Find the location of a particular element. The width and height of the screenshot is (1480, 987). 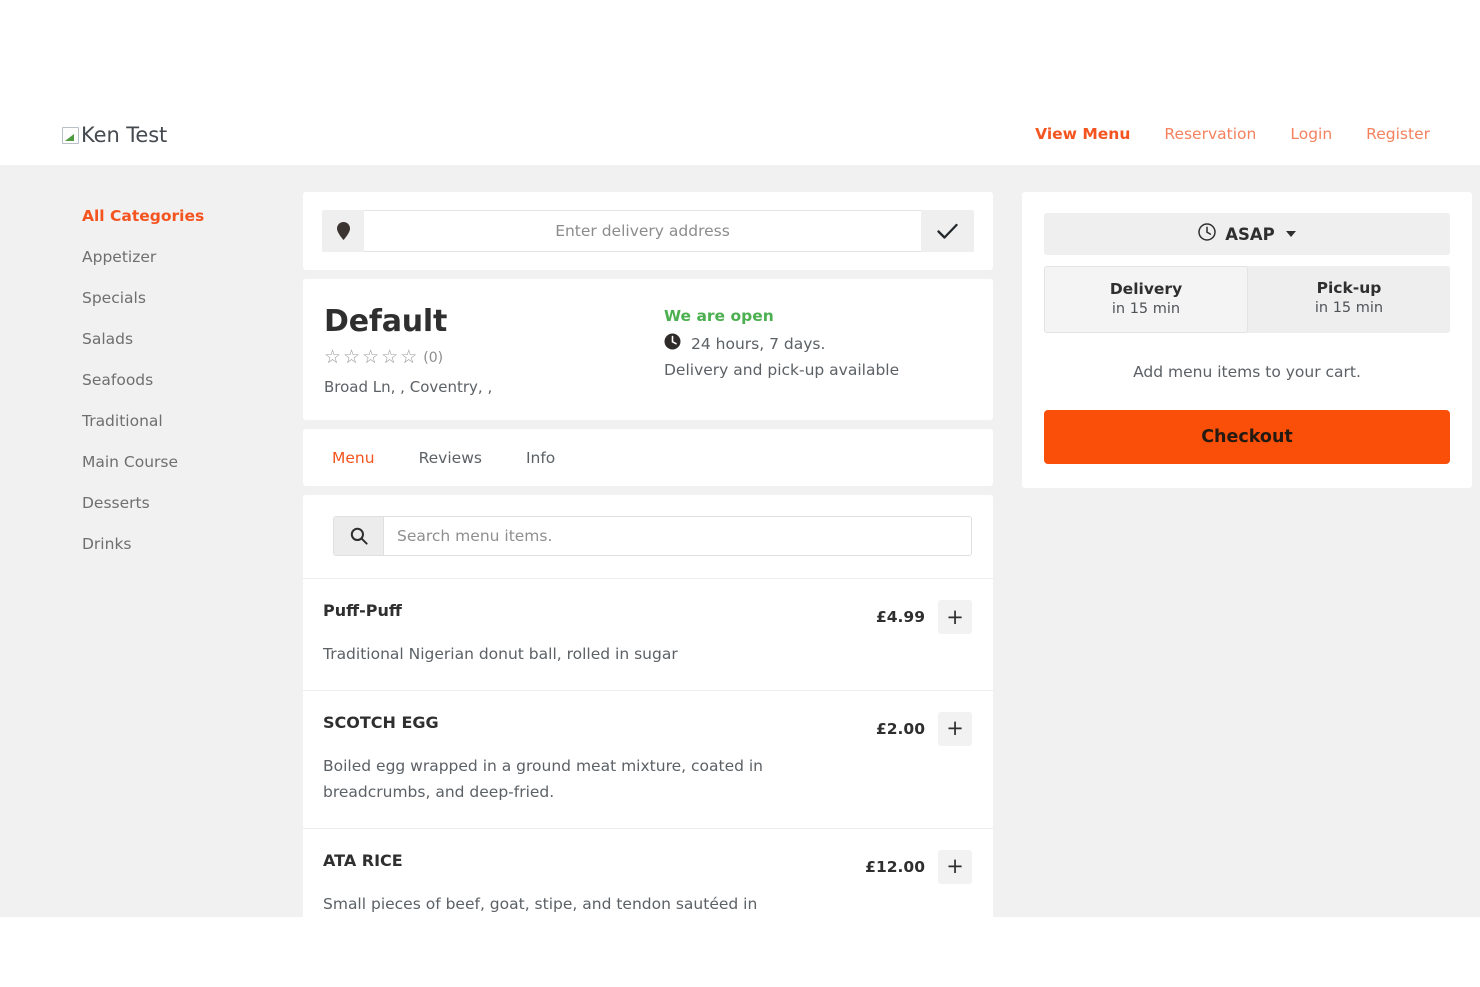

sidebar-item-appetizer: Appetizer is located at coordinates (177, 256).